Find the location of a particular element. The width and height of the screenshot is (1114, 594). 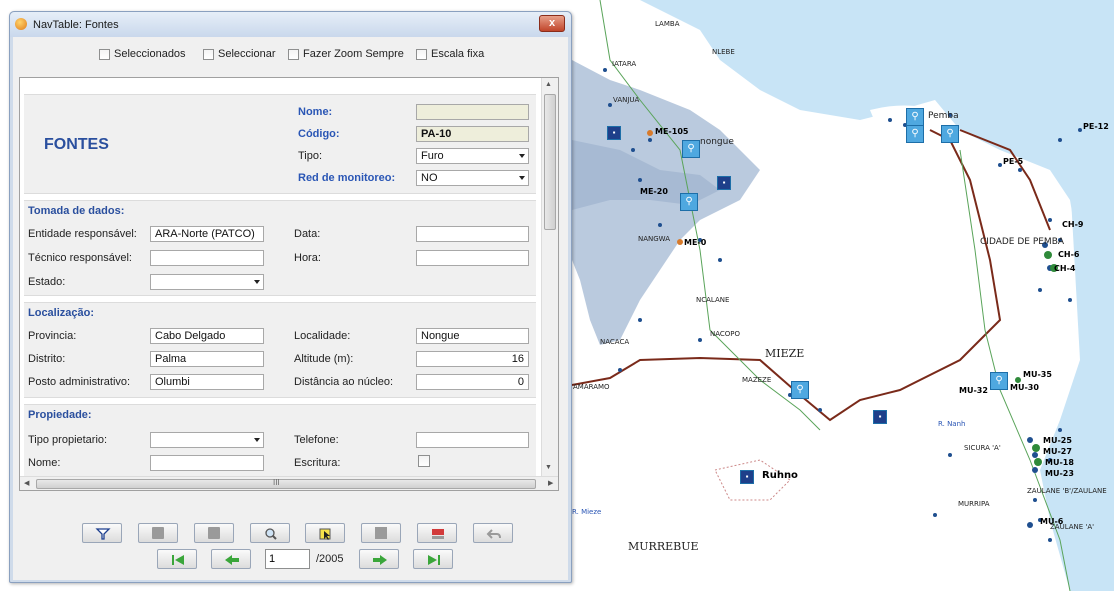

next-icon is located at coordinates (380, 560).